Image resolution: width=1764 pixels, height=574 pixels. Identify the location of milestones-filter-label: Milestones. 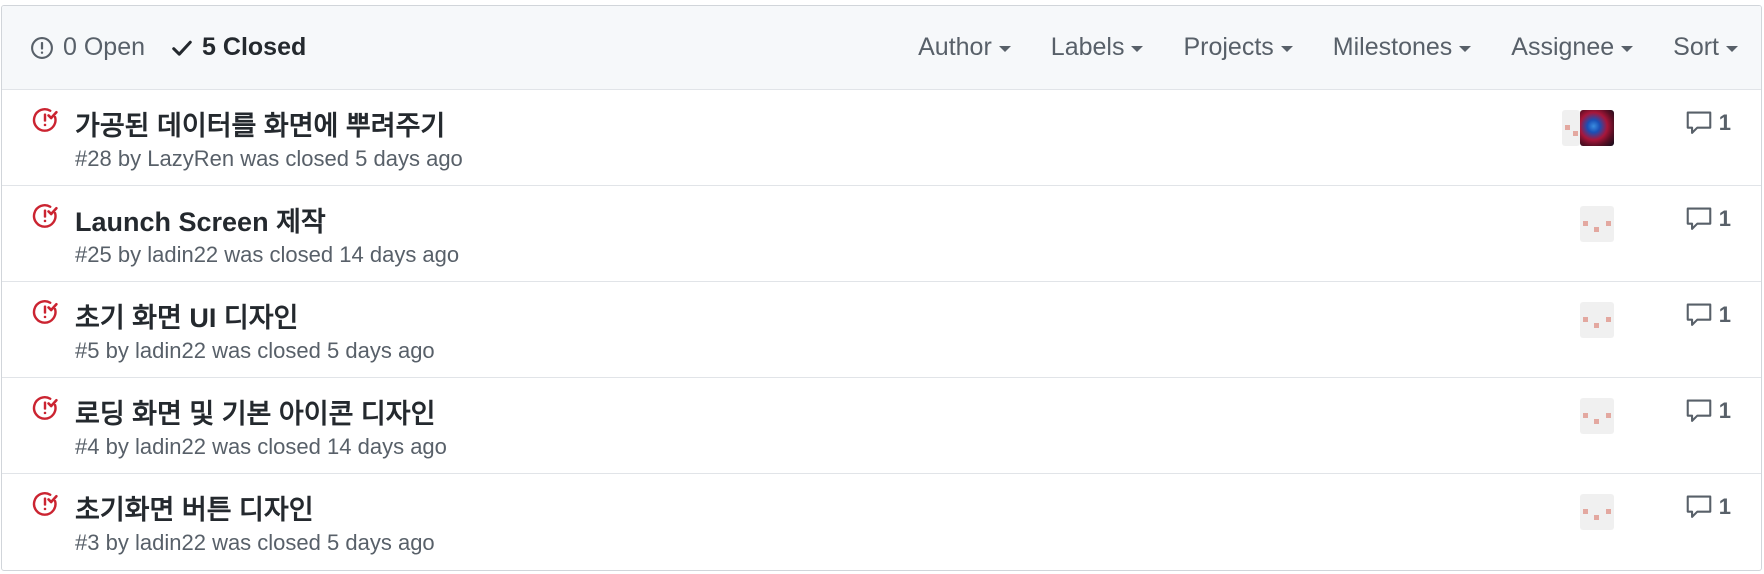
(1392, 47).